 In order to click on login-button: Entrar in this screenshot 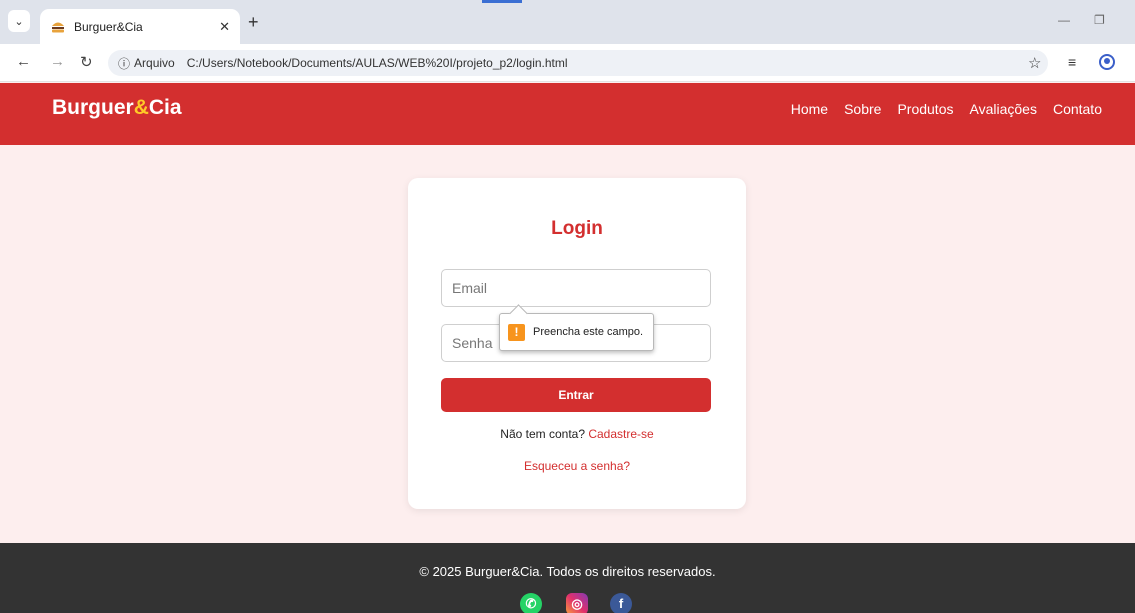, I will do `click(576, 395)`.